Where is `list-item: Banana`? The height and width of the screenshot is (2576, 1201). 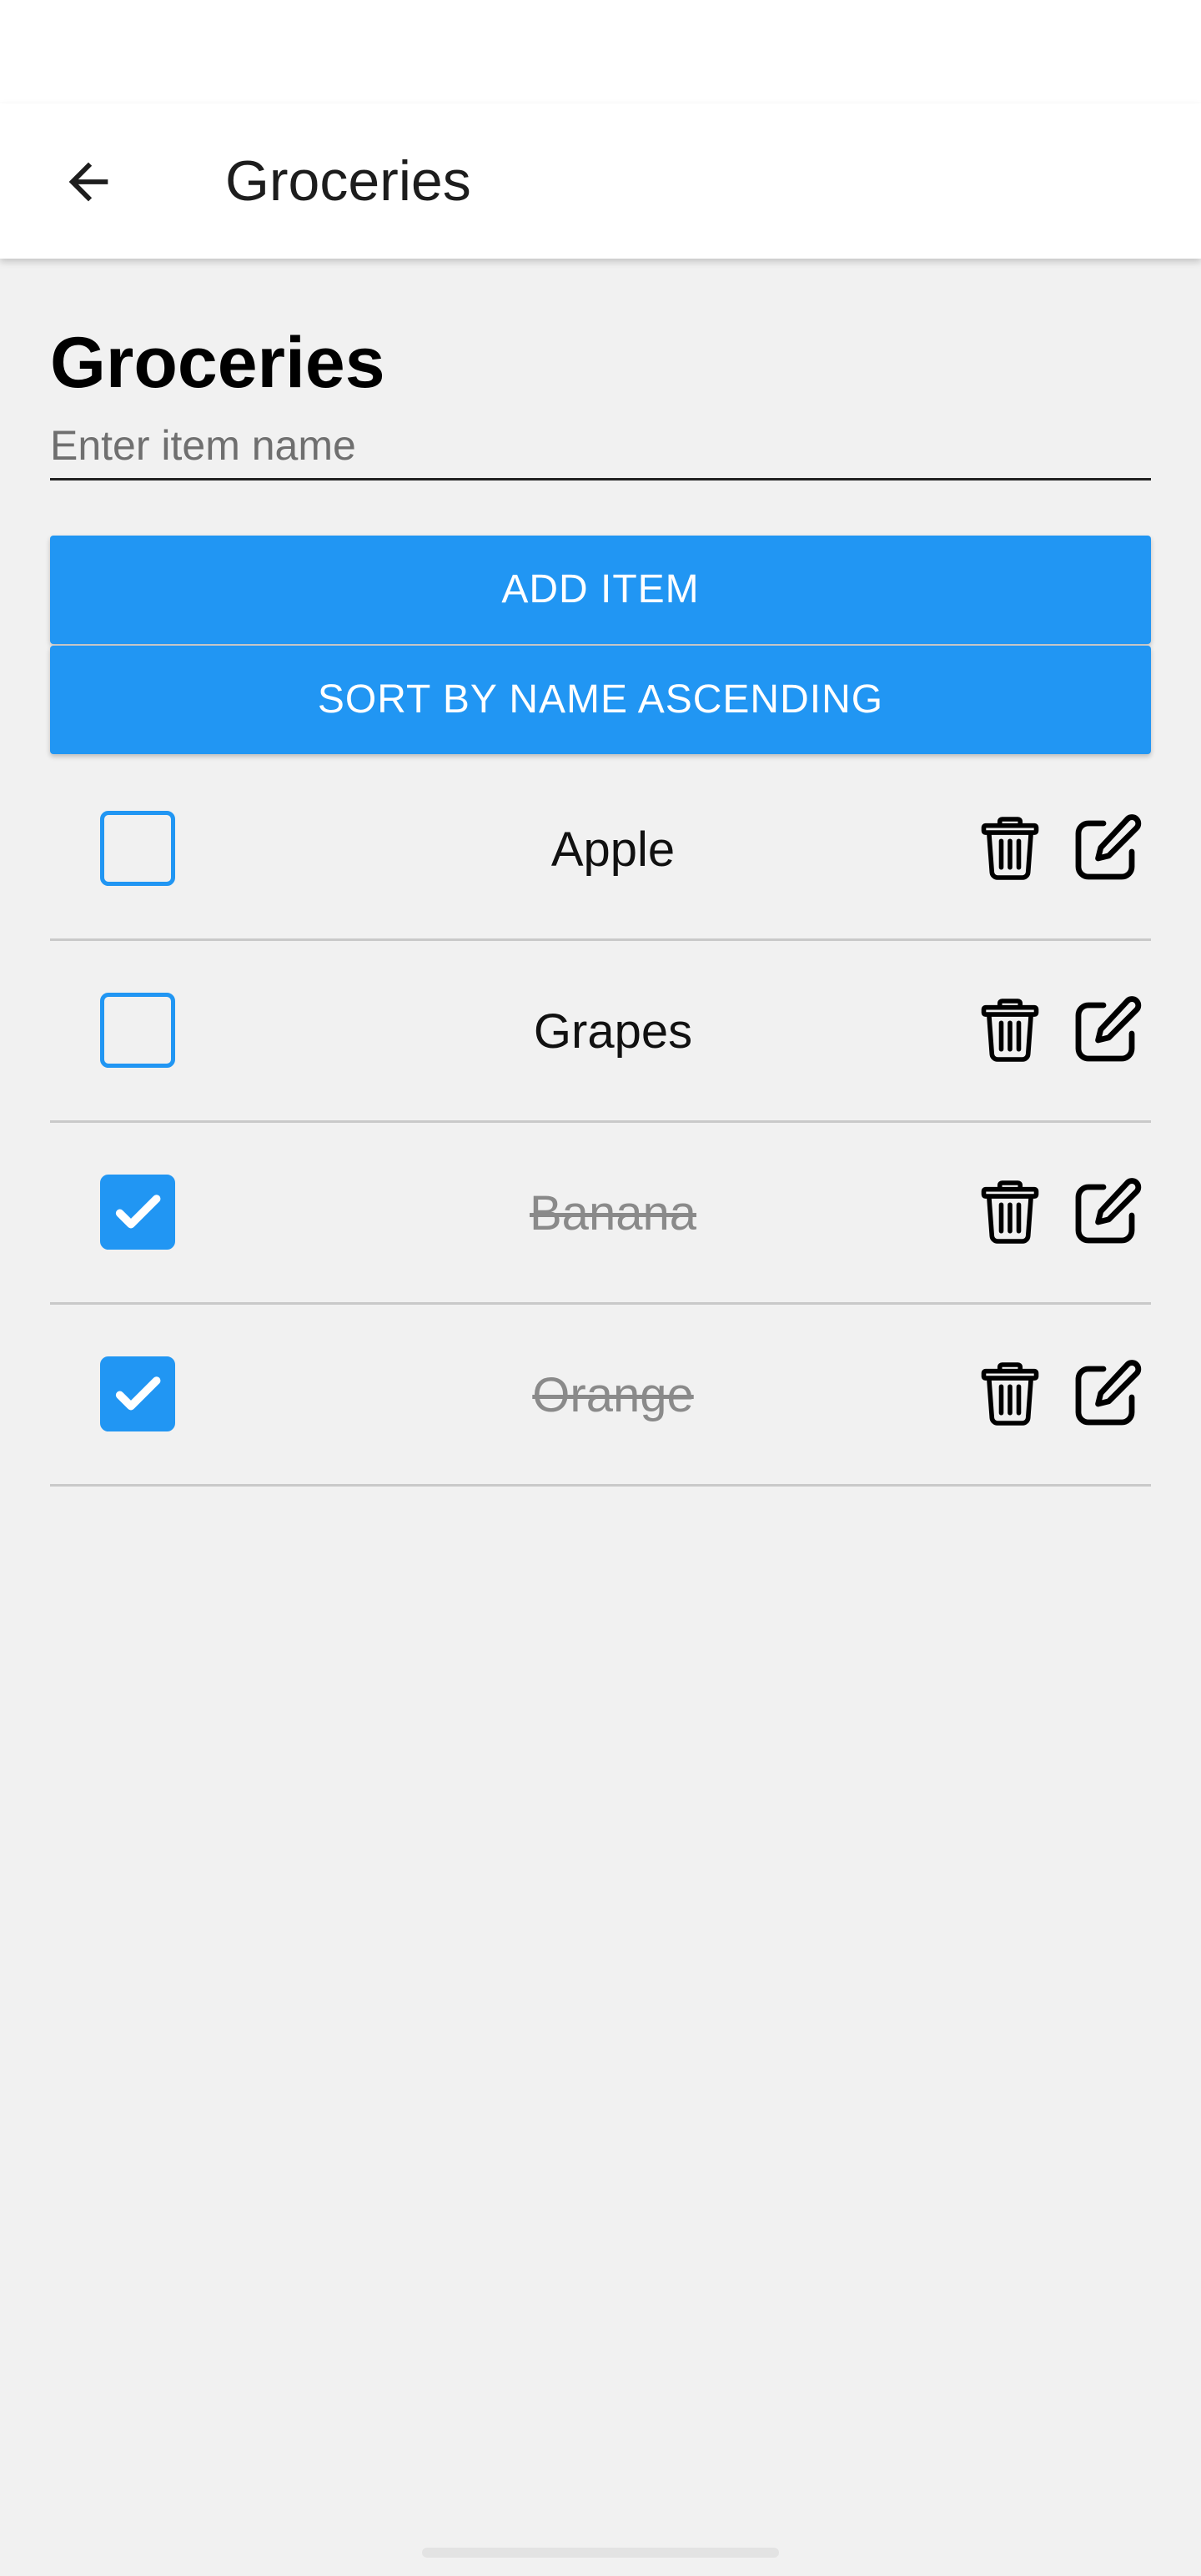
list-item: Banana is located at coordinates (601, 1214).